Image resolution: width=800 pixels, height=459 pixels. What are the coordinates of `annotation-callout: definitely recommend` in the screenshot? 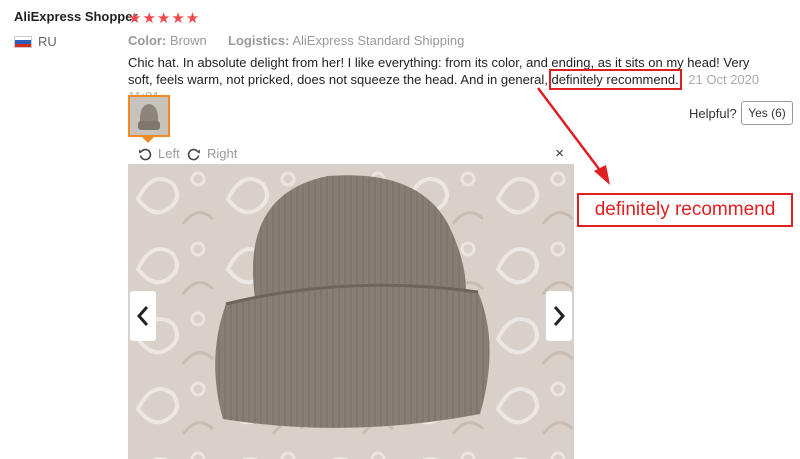 It's located at (685, 210).